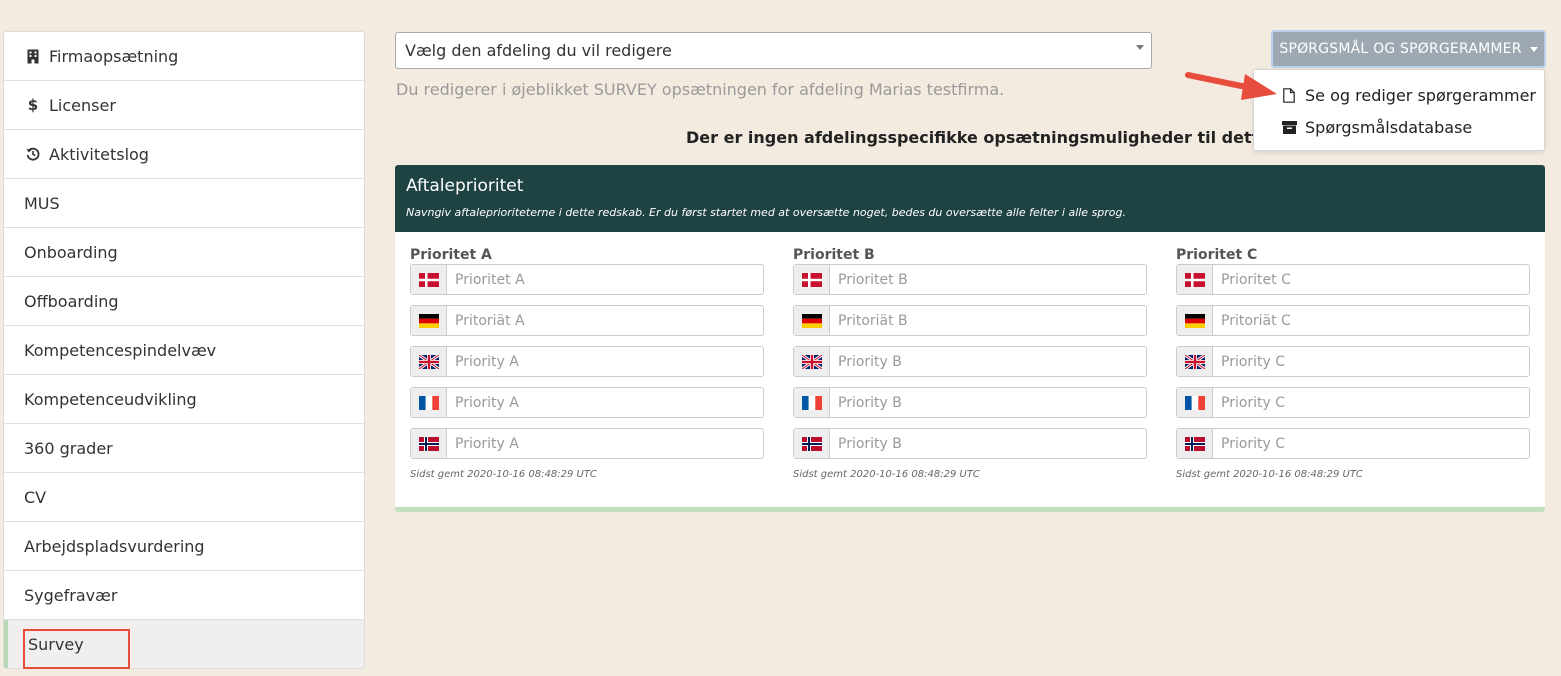 Image resolution: width=1561 pixels, height=676 pixels. I want to click on sidebar-item-label: Sygefravær, so click(71, 595).